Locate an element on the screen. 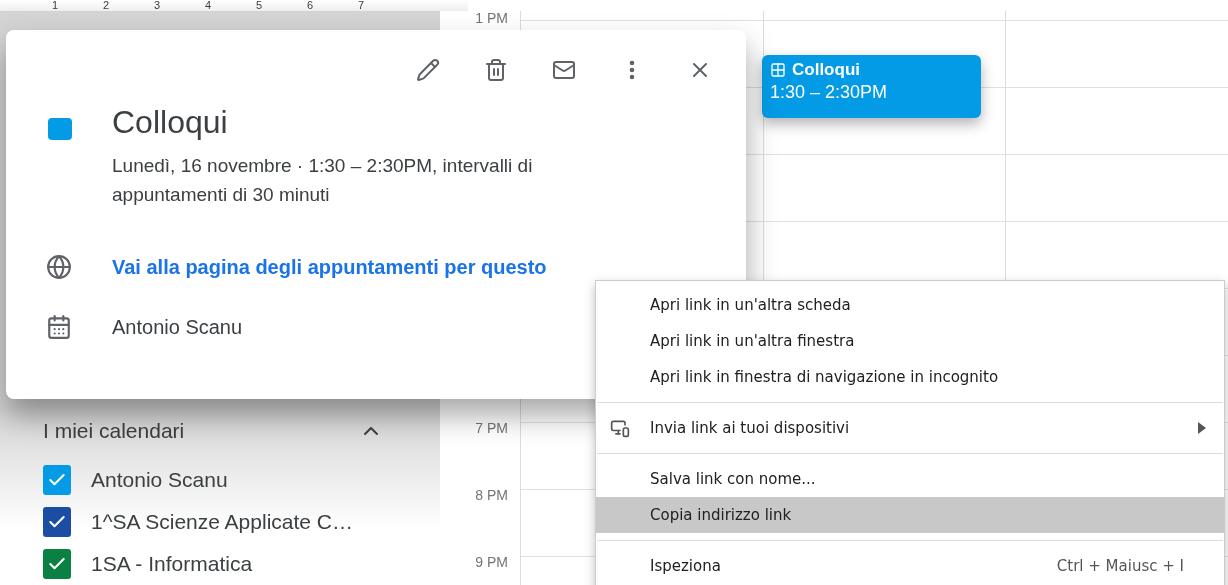 This screenshot has height=585, width=1228. menu-item: Copia indirizzo link is located at coordinates (910, 515).